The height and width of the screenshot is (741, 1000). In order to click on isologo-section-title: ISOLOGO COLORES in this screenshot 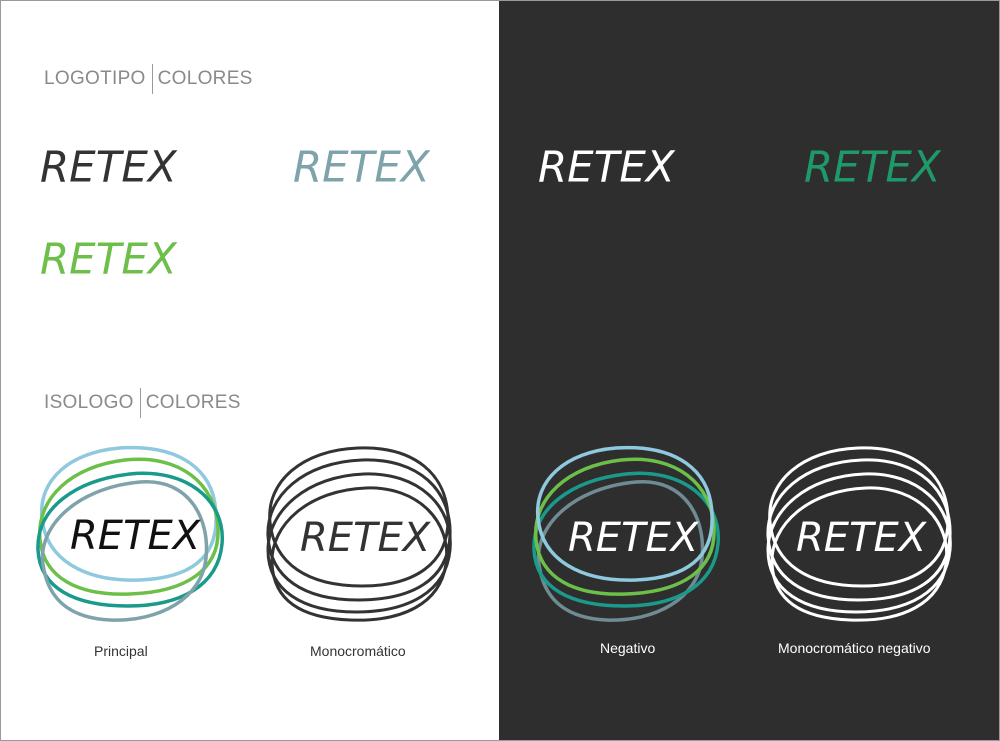, I will do `click(142, 403)`.